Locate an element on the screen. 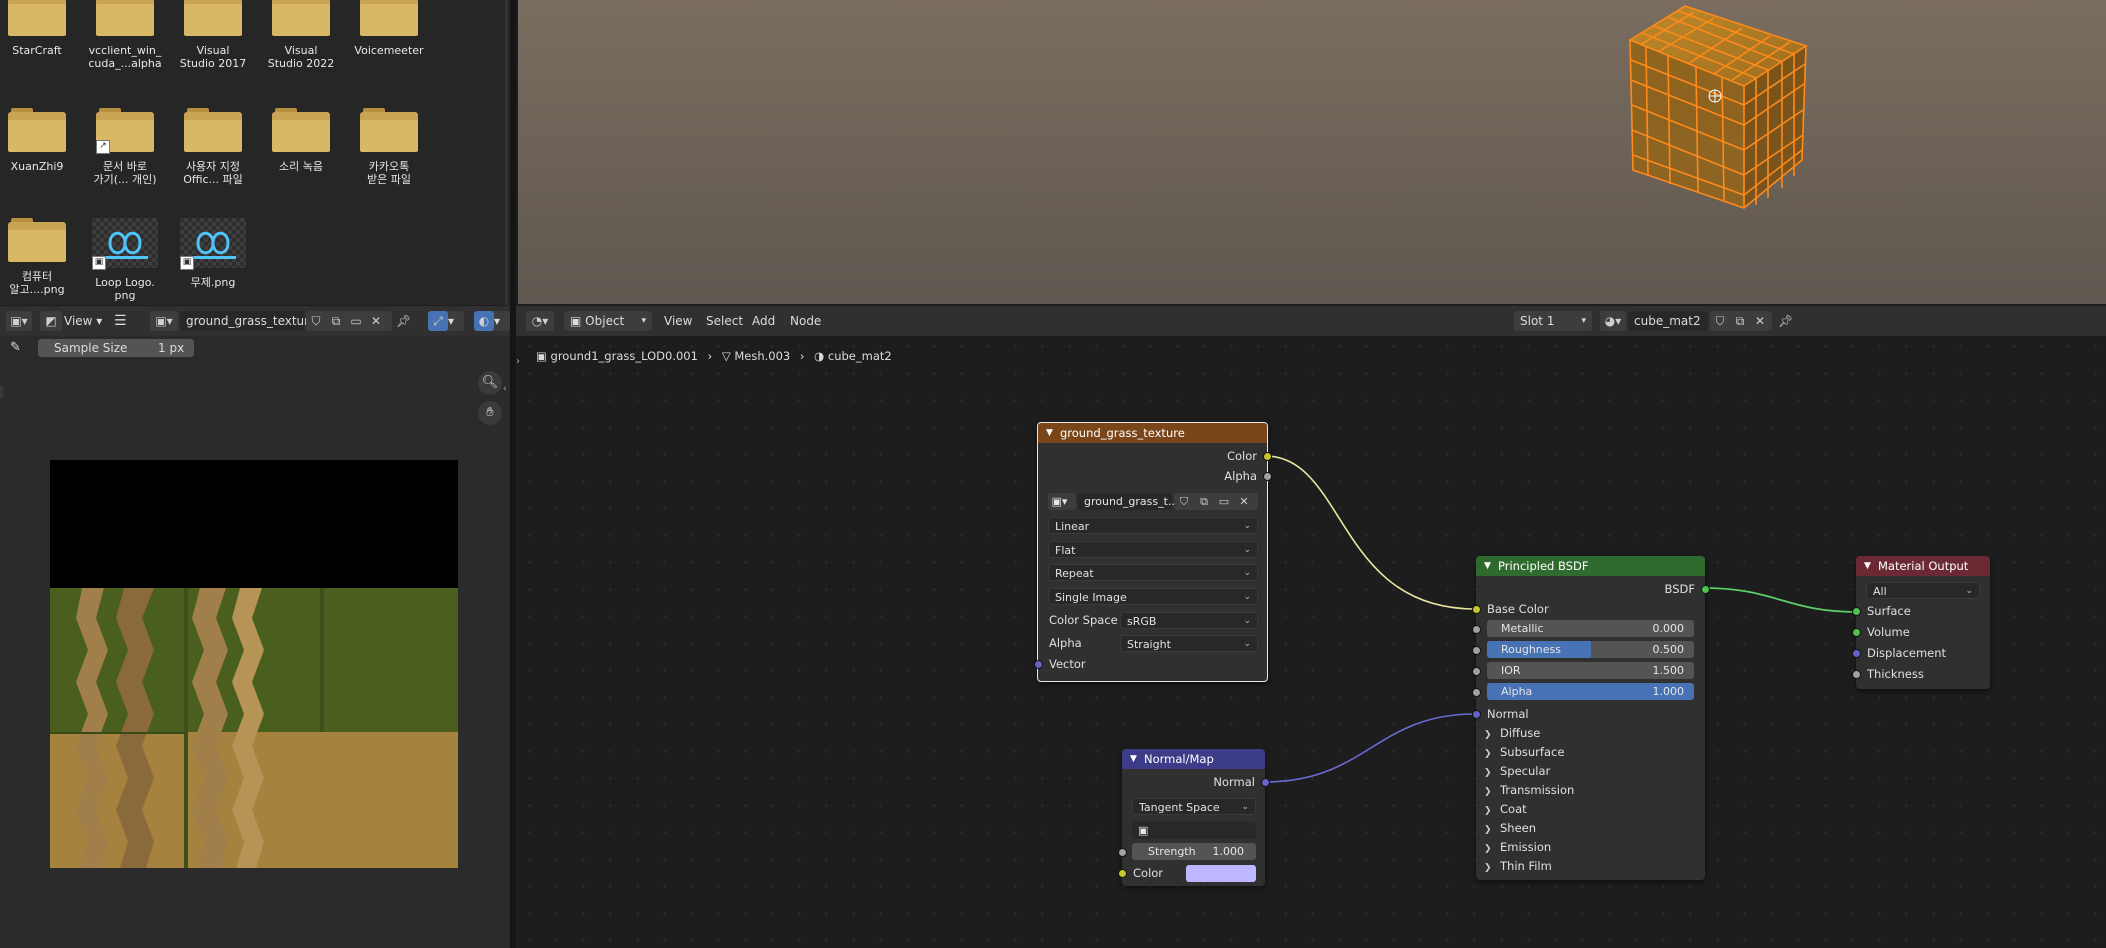  file-browser-scrollbar is located at coordinates (506, 152).